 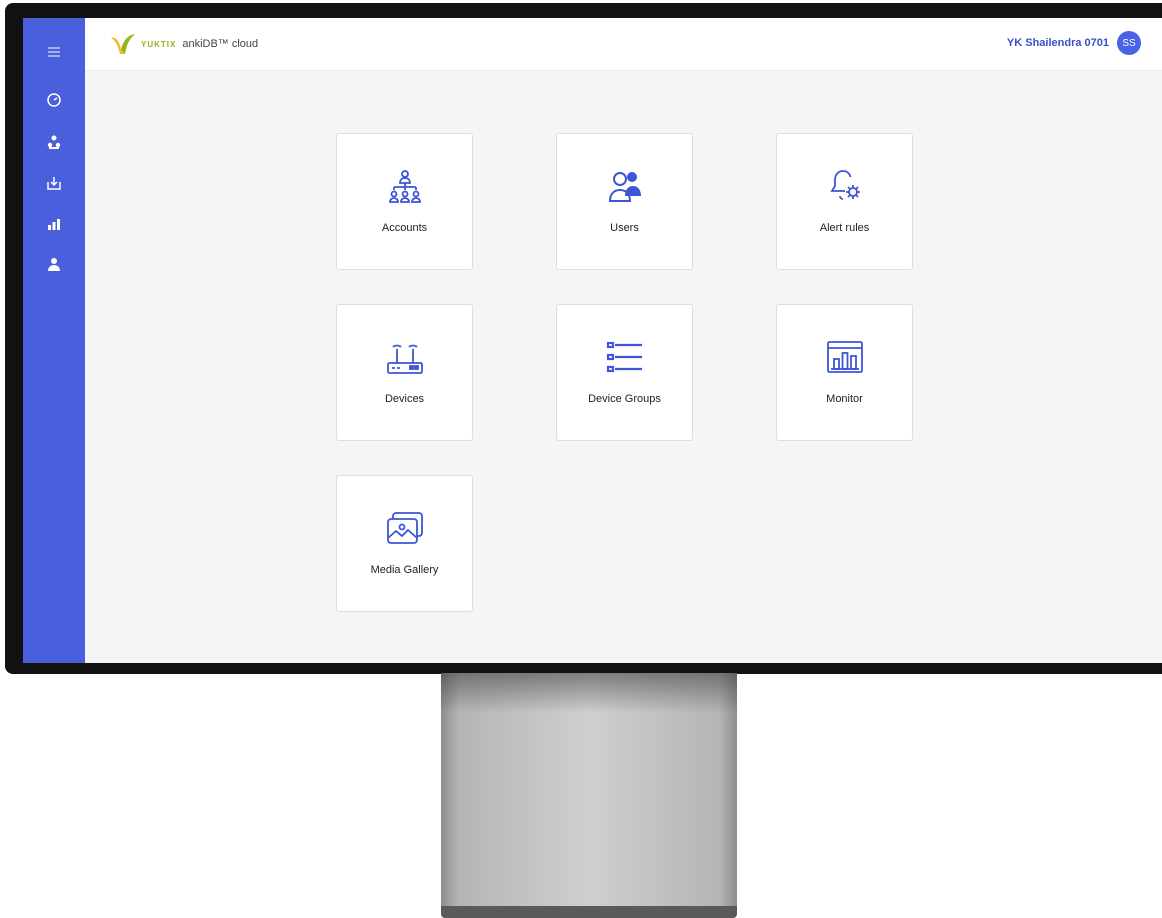 I want to click on brand-name: YUKTIX, so click(x=159, y=44).